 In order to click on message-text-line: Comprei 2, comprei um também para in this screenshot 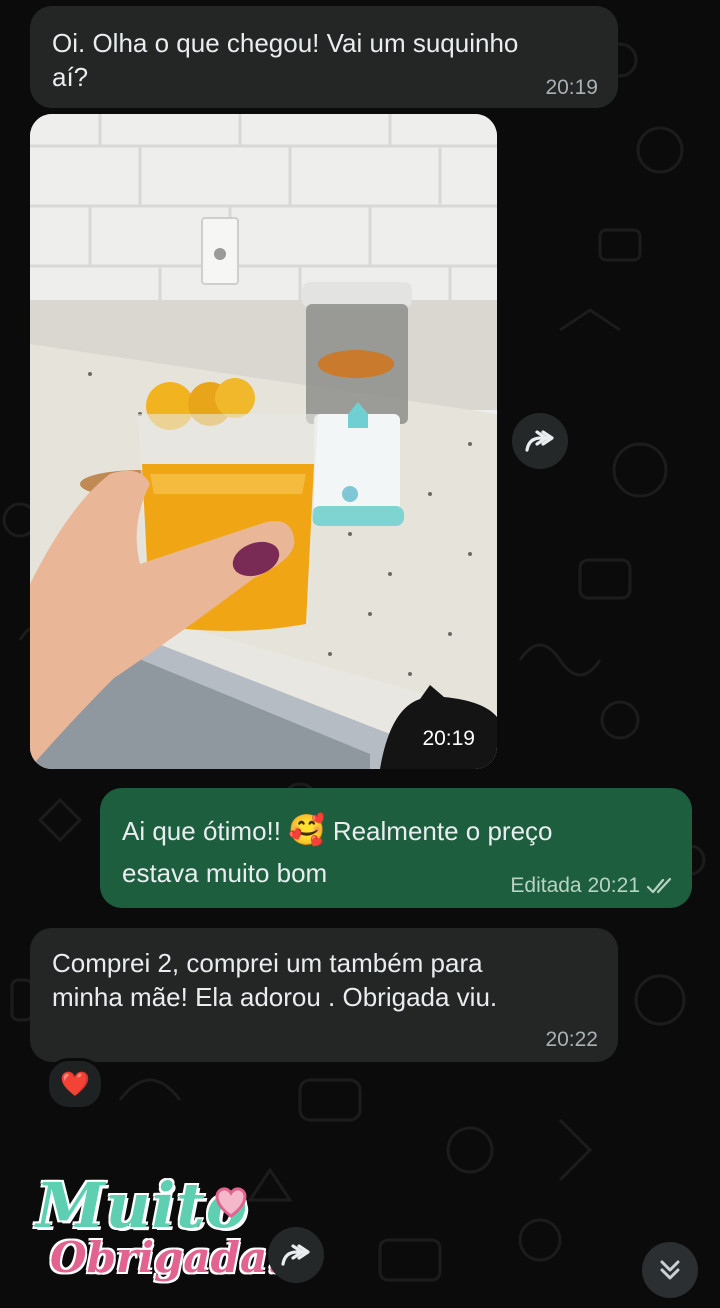, I will do `click(267, 963)`.